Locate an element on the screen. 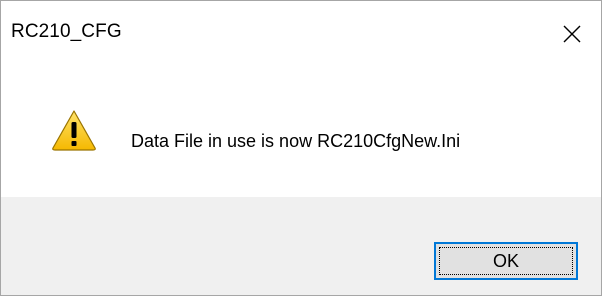 This screenshot has height=296, width=602. close-button is located at coordinates (572, 34).